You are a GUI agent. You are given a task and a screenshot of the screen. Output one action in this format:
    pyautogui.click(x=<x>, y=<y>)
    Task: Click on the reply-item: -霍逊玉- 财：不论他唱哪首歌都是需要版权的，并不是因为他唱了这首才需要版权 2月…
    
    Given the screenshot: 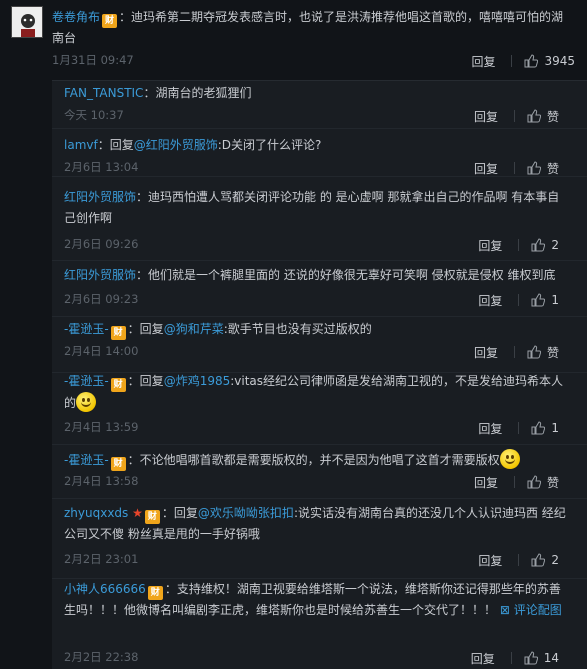 What is the action you would take?
    pyautogui.click(x=319, y=472)
    